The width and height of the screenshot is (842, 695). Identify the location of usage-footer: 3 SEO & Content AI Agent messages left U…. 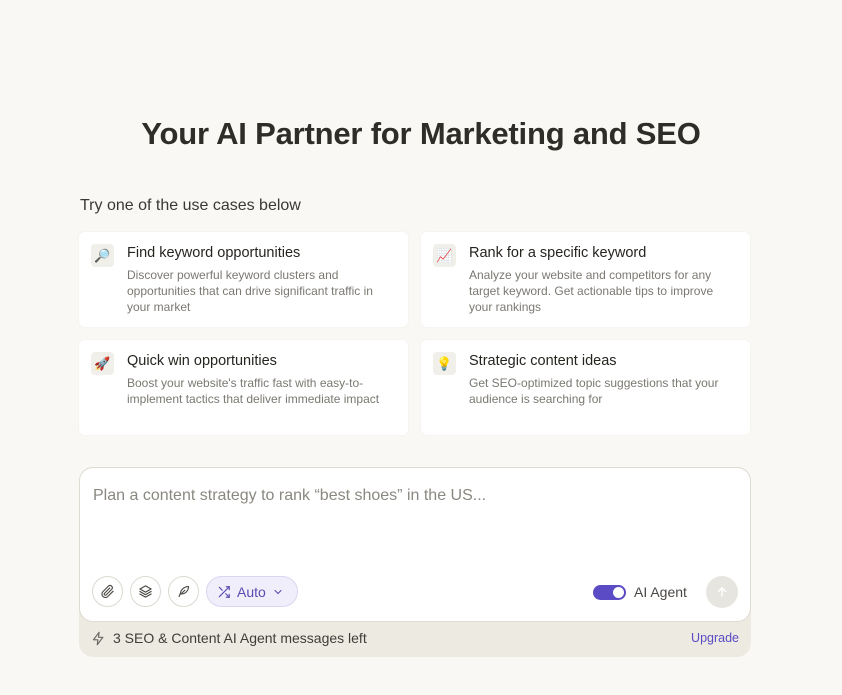
(416, 638).